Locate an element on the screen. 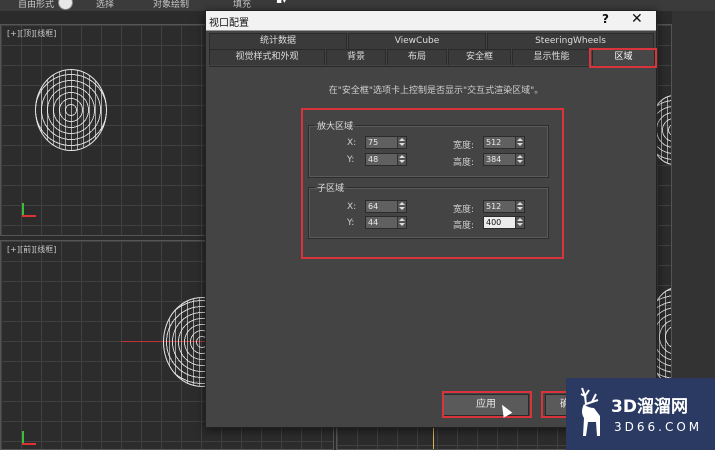  sub-y-input is located at coordinates (382, 222).